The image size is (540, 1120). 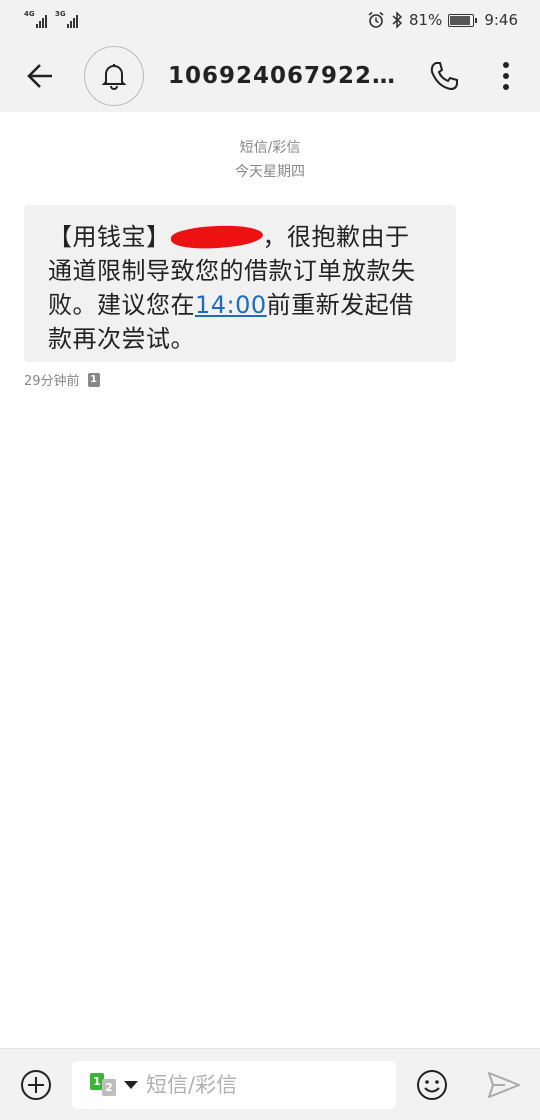 I want to click on add-circle-icon, so click(x=36, y=1085).